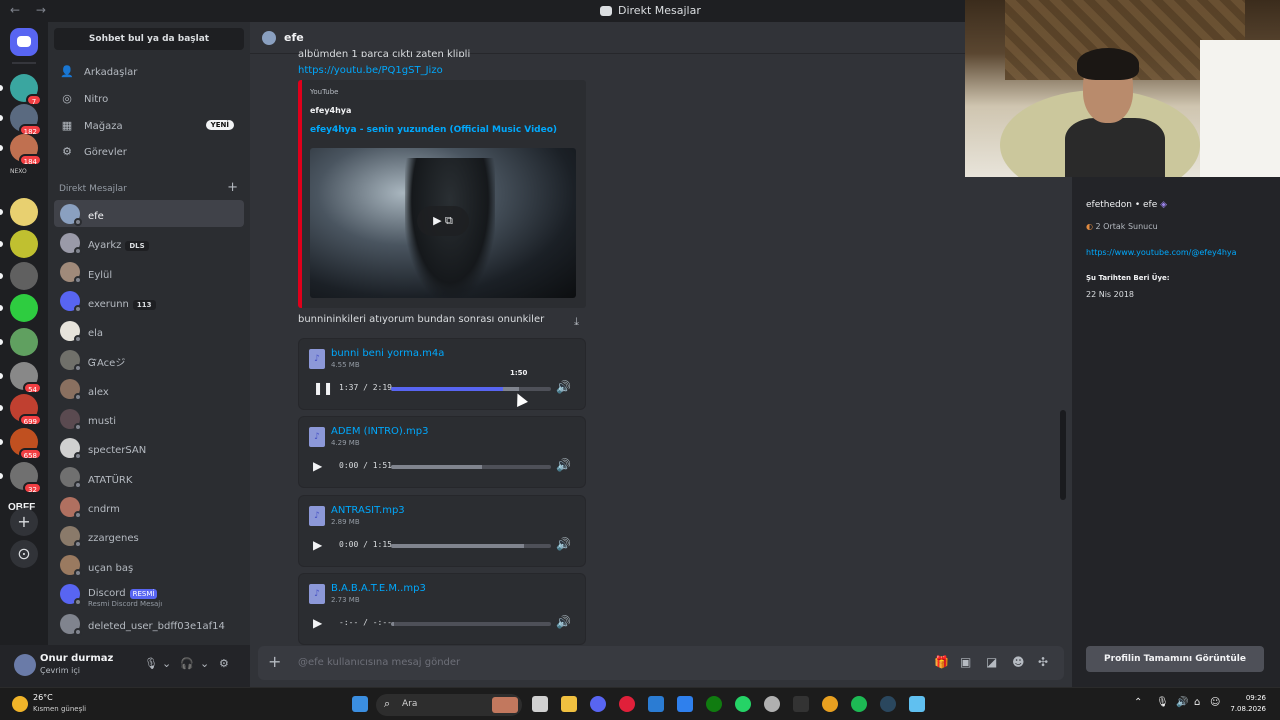 This screenshot has width=1280, height=720. What do you see at coordinates (21, 120) in the screenshot?
I see `server-icon: 182` at bounding box center [21, 120].